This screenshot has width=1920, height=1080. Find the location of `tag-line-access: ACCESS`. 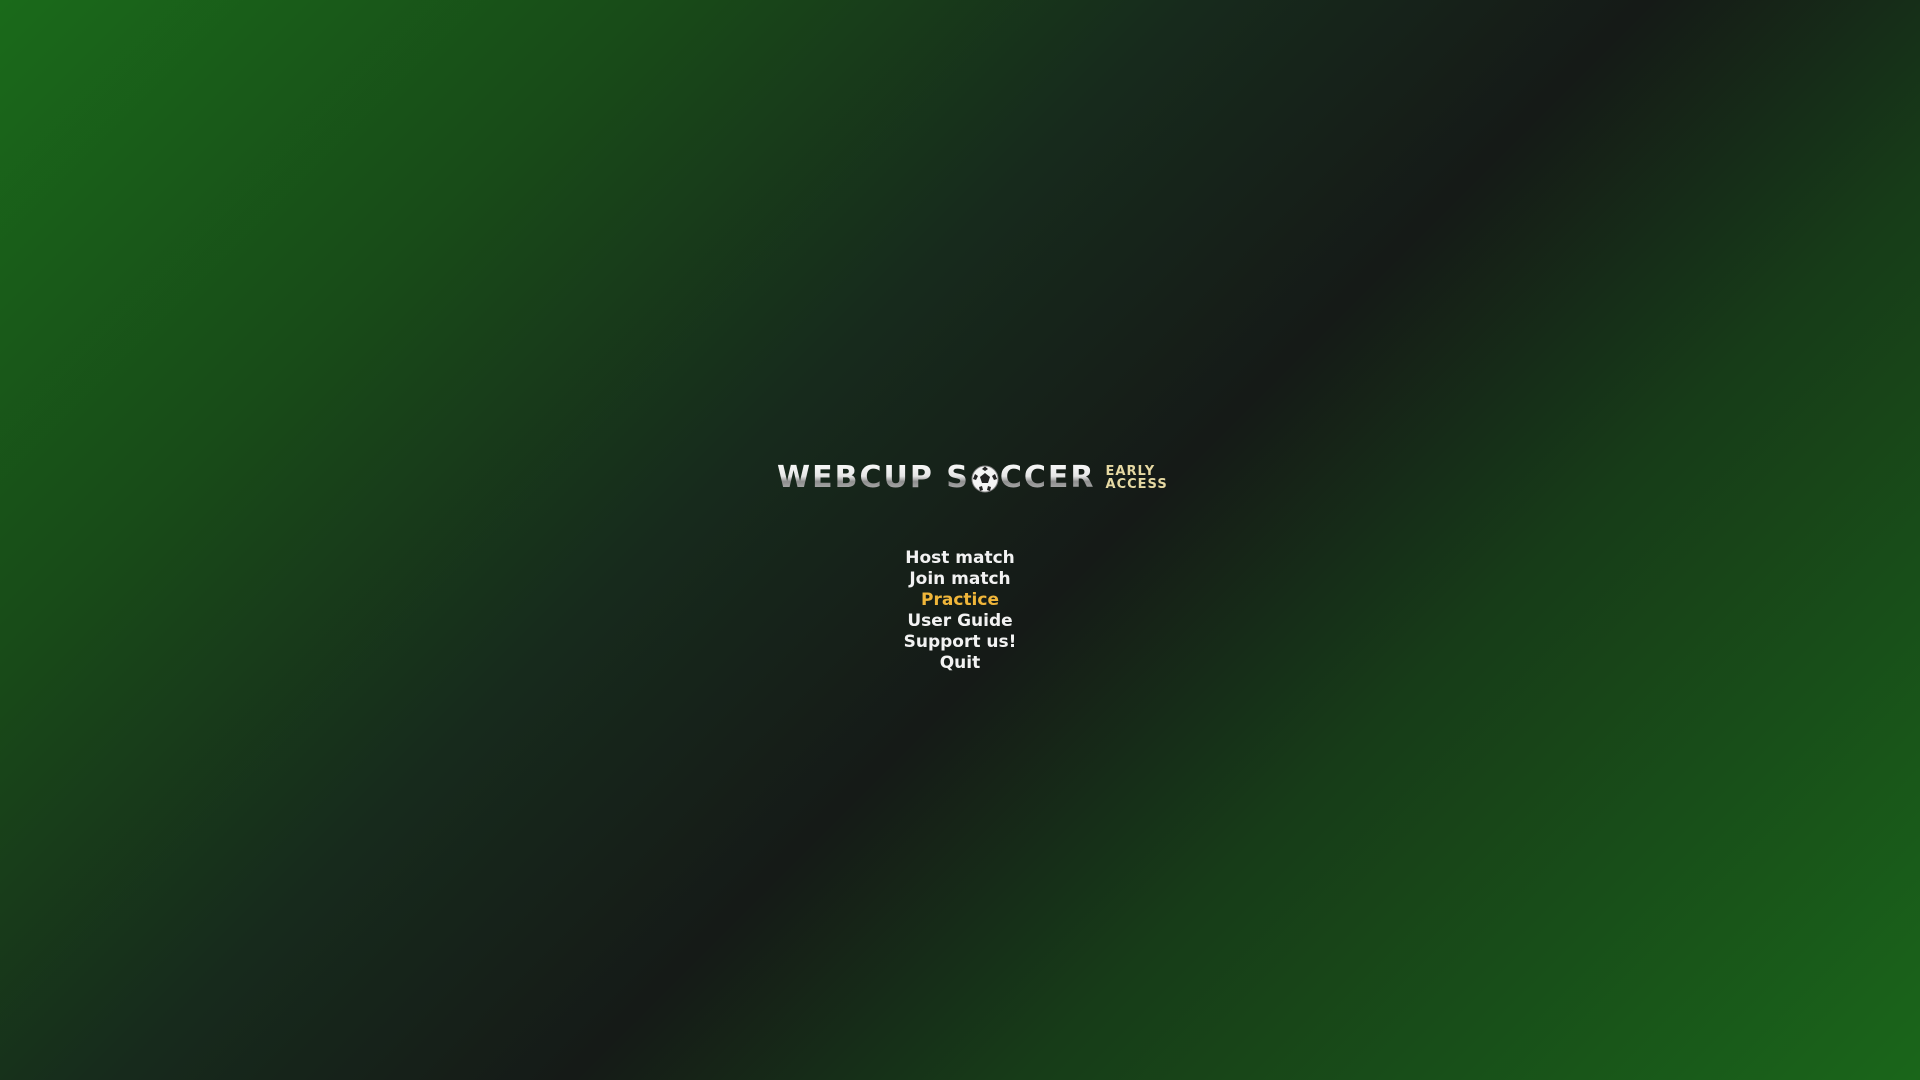

tag-line-access: ACCESS is located at coordinates (1136, 484).